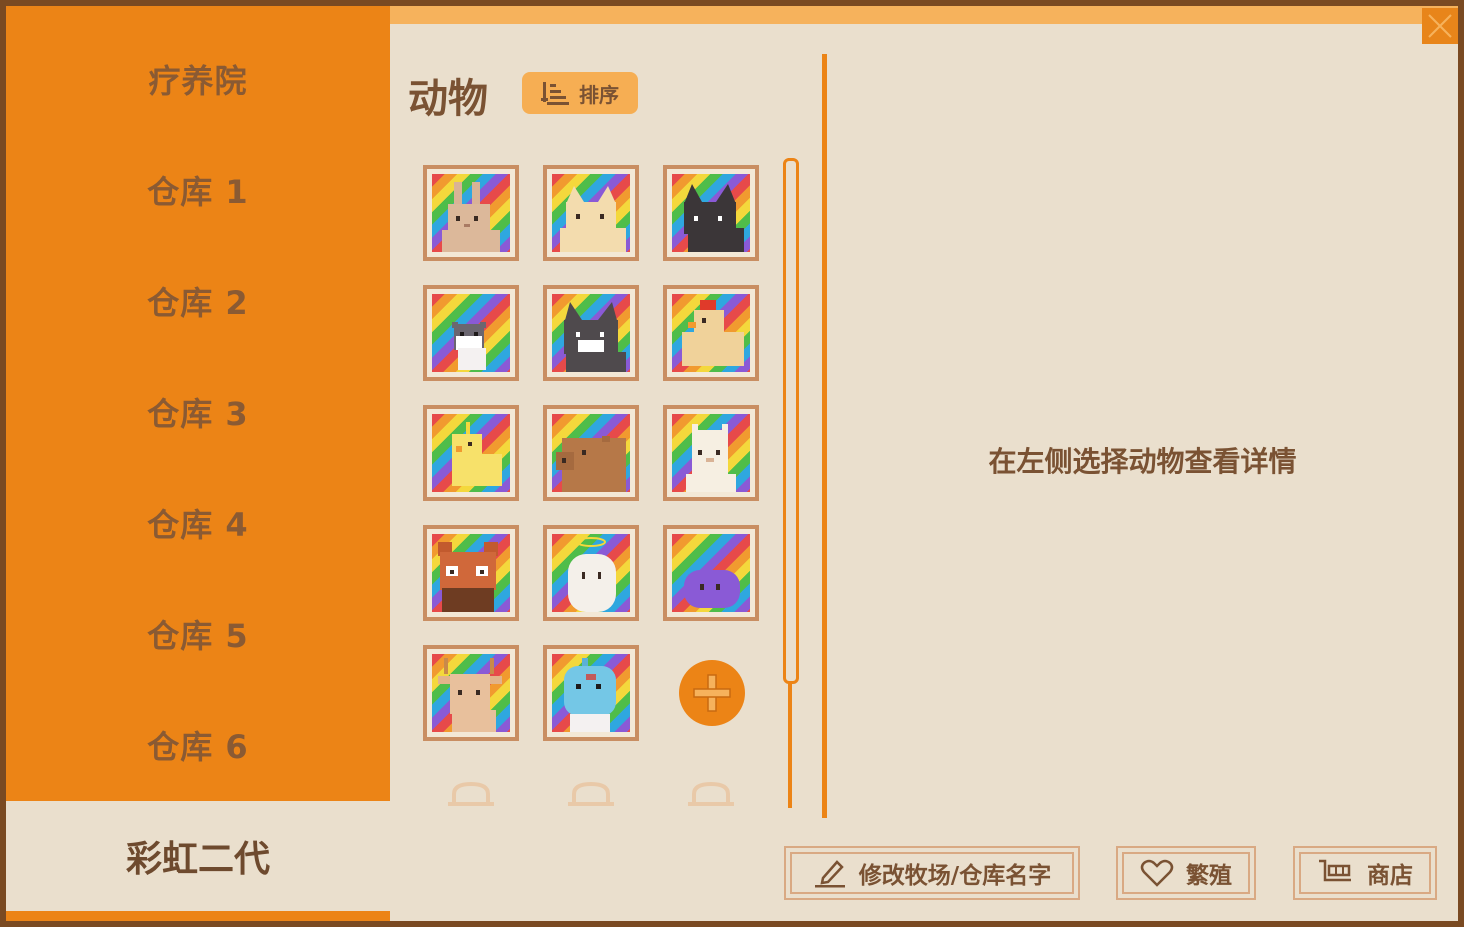 This screenshot has height=927, width=1464. Describe the element at coordinates (1157, 873) in the screenshot. I see `heart-icon` at that location.